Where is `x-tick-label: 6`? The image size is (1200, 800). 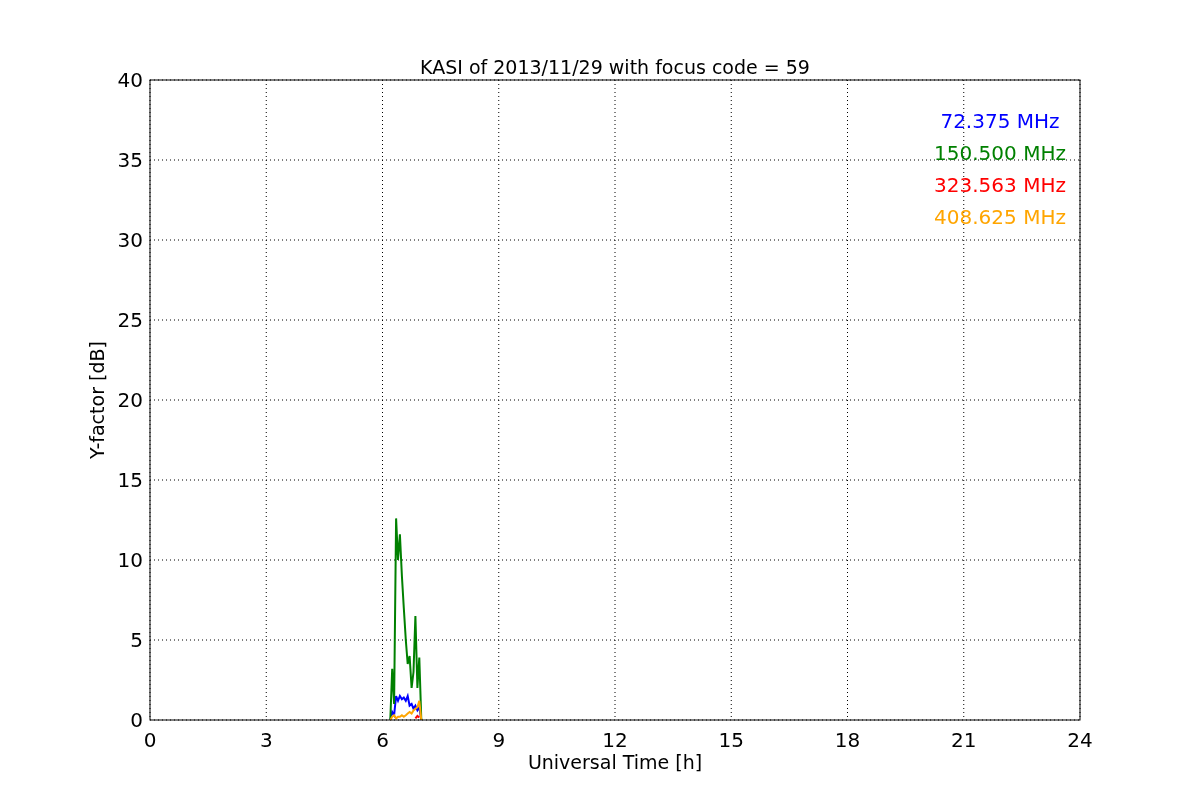
x-tick-label: 6 is located at coordinates (382, 740).